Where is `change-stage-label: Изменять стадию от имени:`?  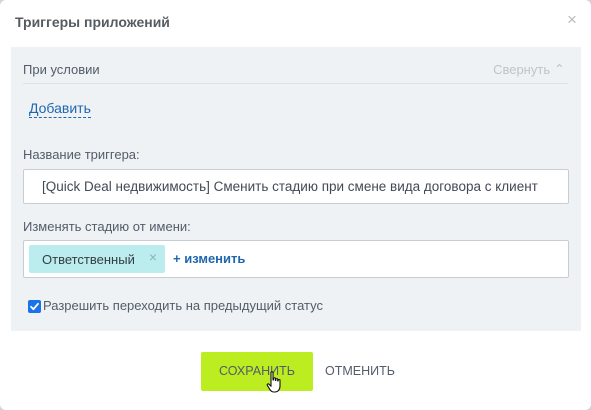
change-stage-label: Изменять стадию от имени: is located at coordinates (107, 226).